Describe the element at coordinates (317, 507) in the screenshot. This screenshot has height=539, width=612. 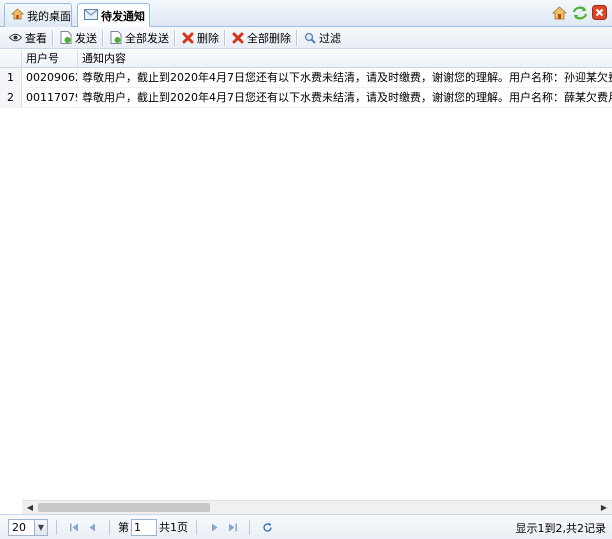
I see `horizontal-scrollbar: ◀ ▶` at that location.